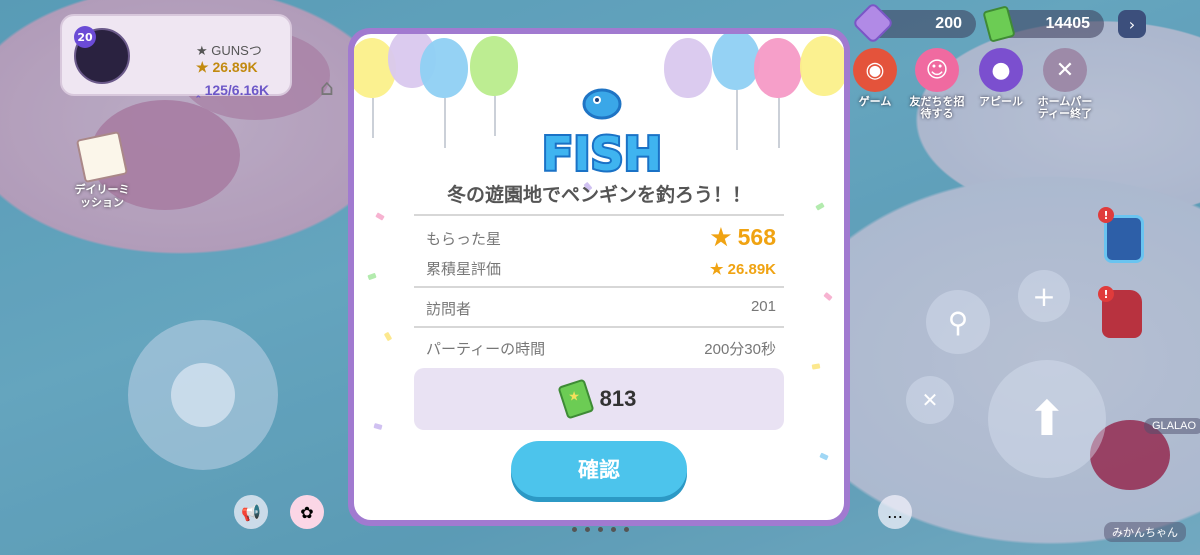 This screenshot has width=1200, height=555. What do you see at coordinates (85, 37) in the screenshot?
I see `level-badge: 20` at bounding box center [85, 37].